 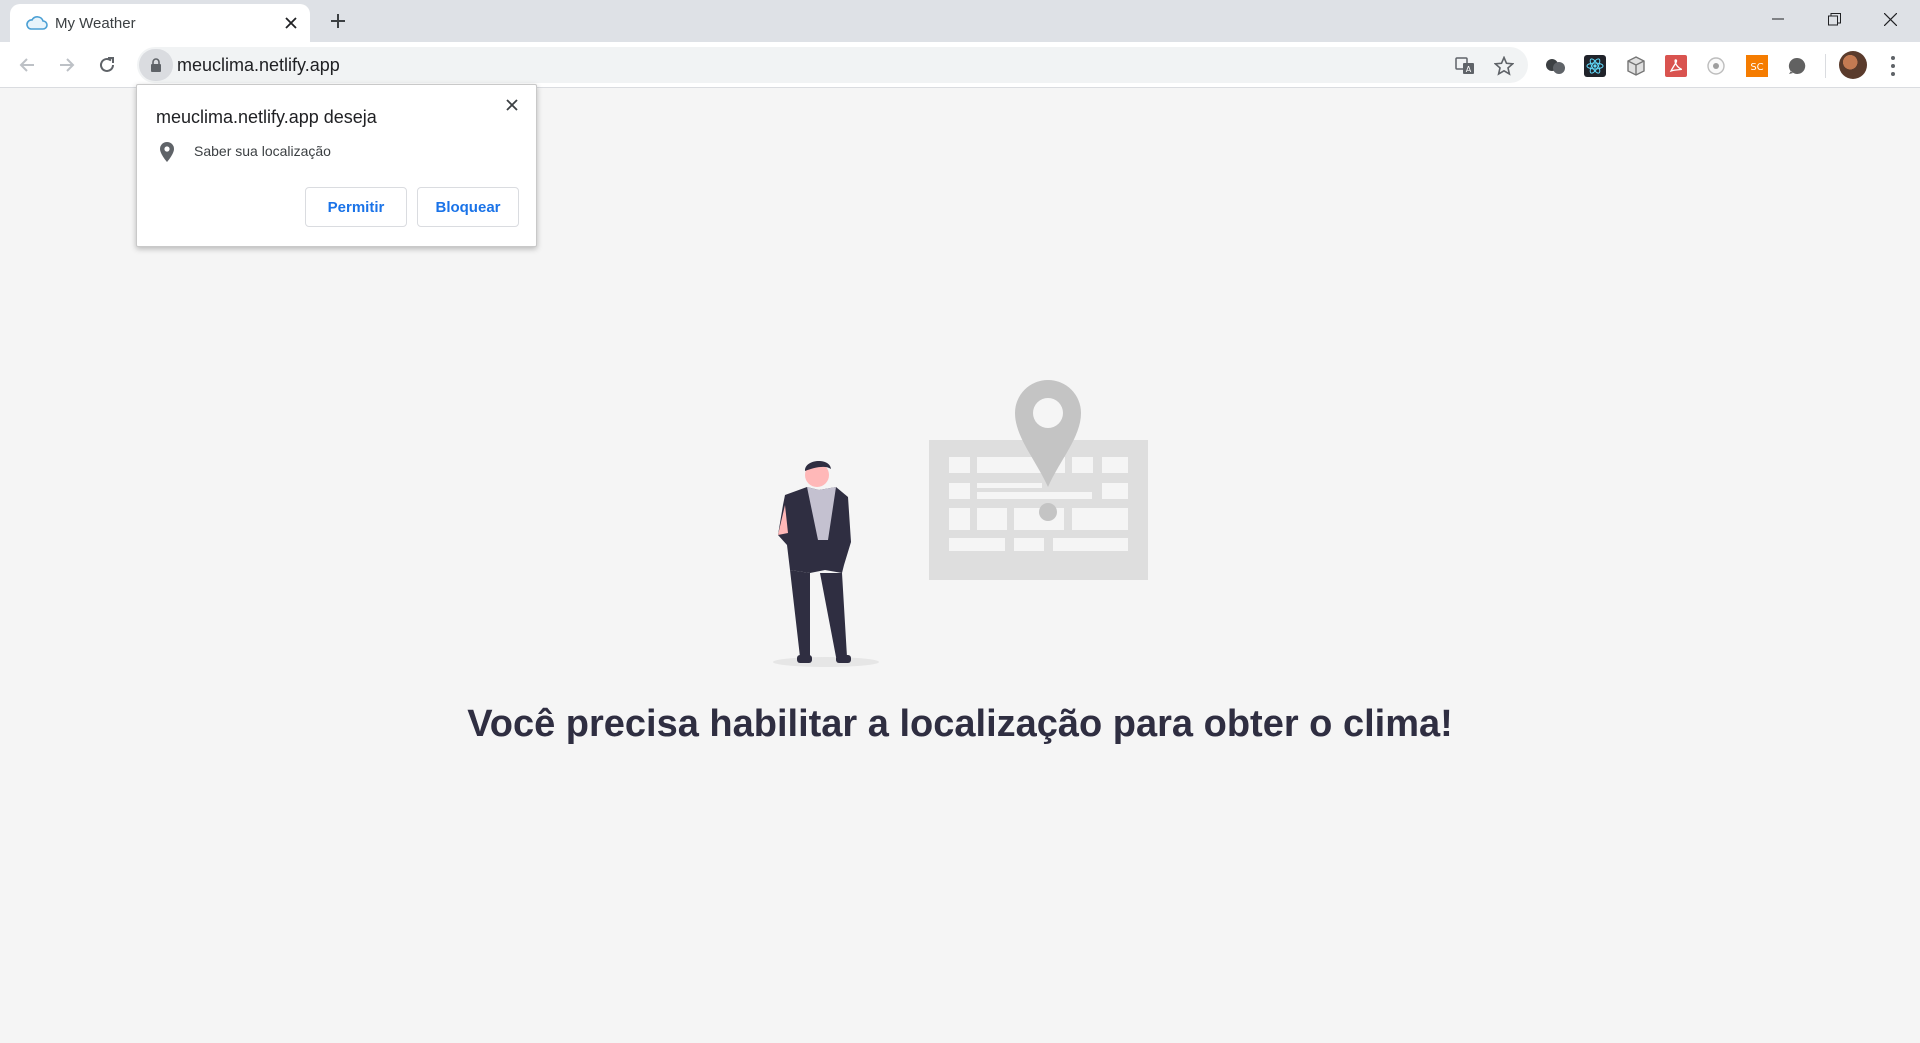 What do you see at coordinates (160, 23) in the screenshot?
I see `browser-tab: My Weather` at bounding box center [160, 23].